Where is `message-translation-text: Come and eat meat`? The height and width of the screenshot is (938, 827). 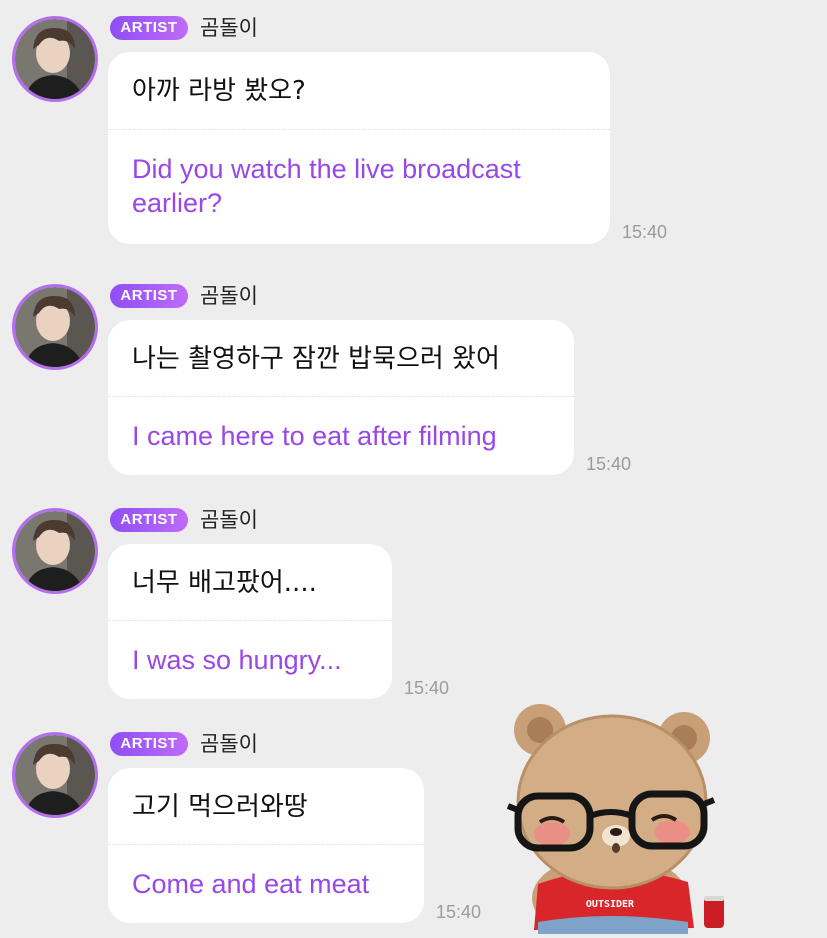
message-translation-text: Come and eat meat is located at coordinates (251, 884).